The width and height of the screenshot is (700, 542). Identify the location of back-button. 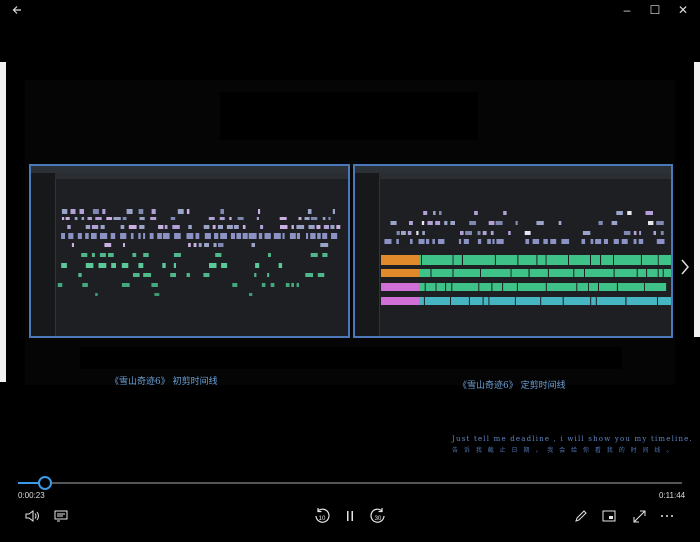
(17, 10).